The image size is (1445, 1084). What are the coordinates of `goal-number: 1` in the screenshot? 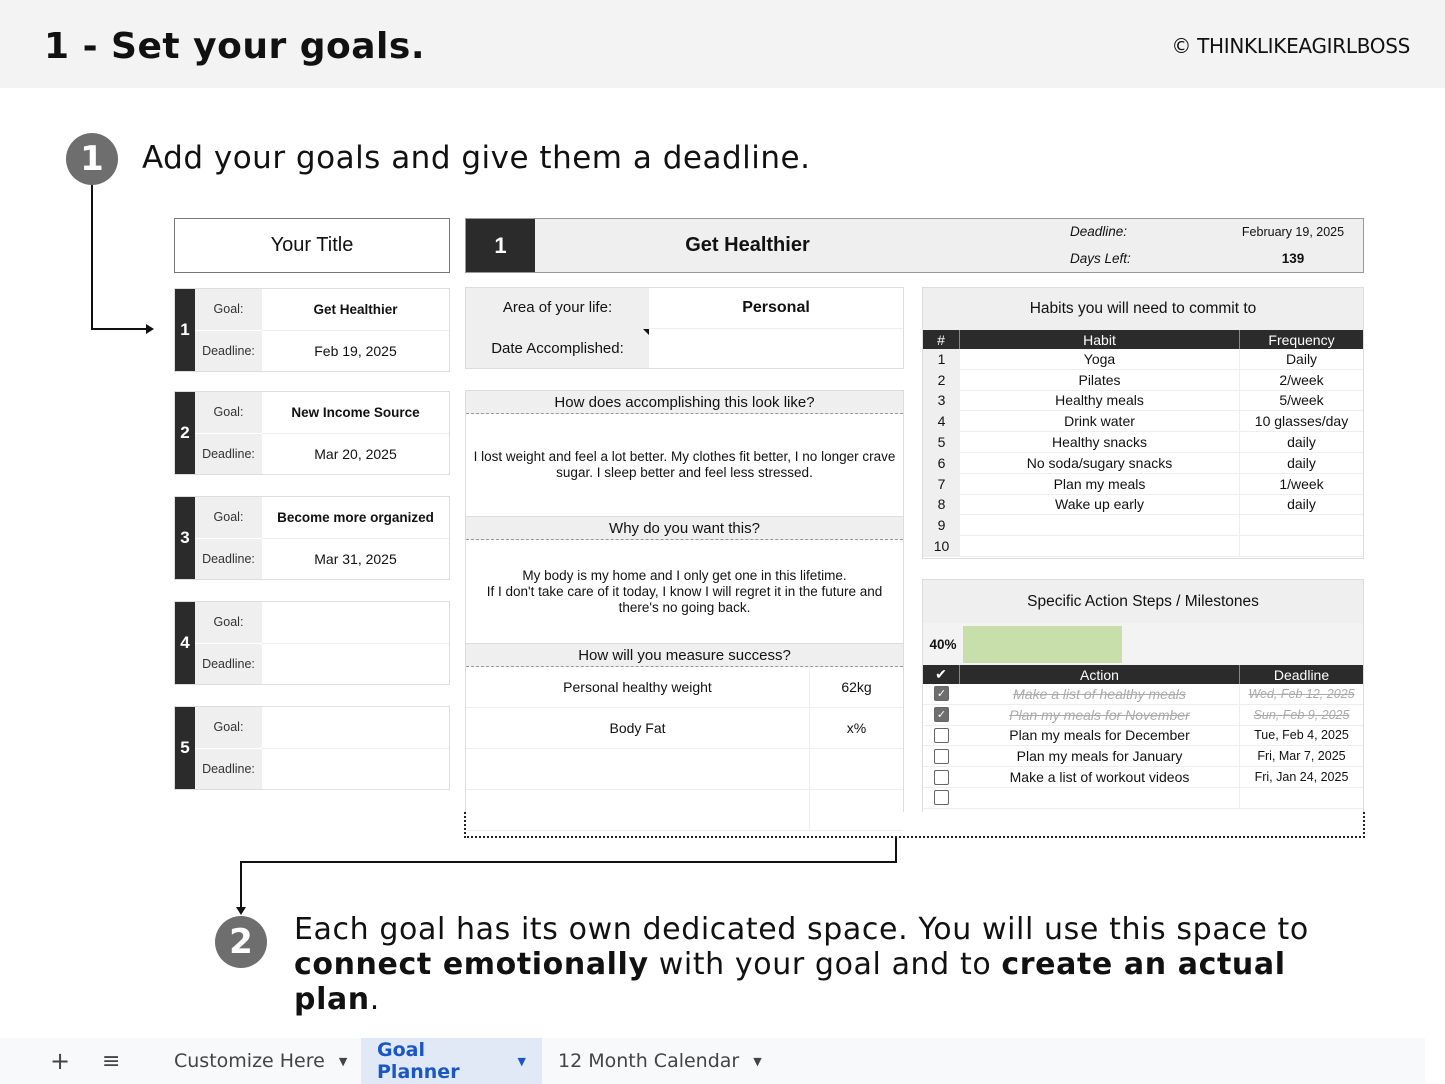 It's located at (185, 330).